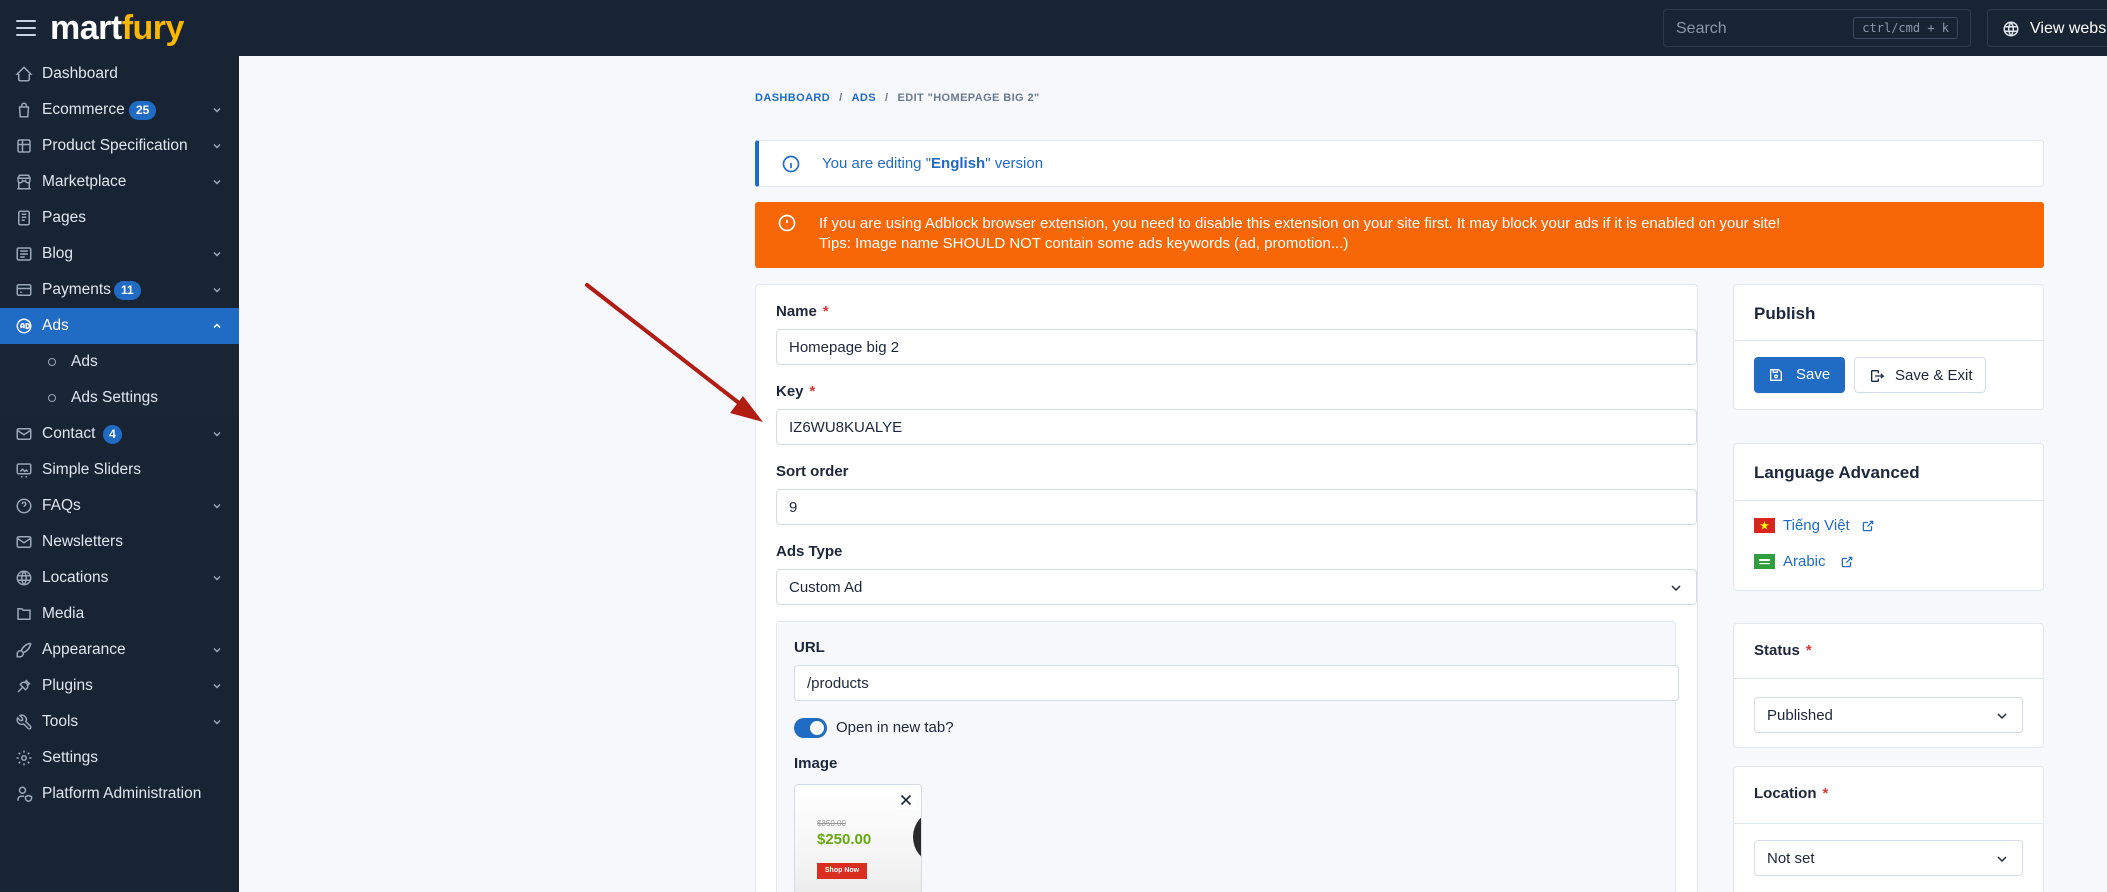  What do you see at coordinates (24, 110) in the screenshot?
I see `shopping-bag-icon` at bounding box center [24, 110].